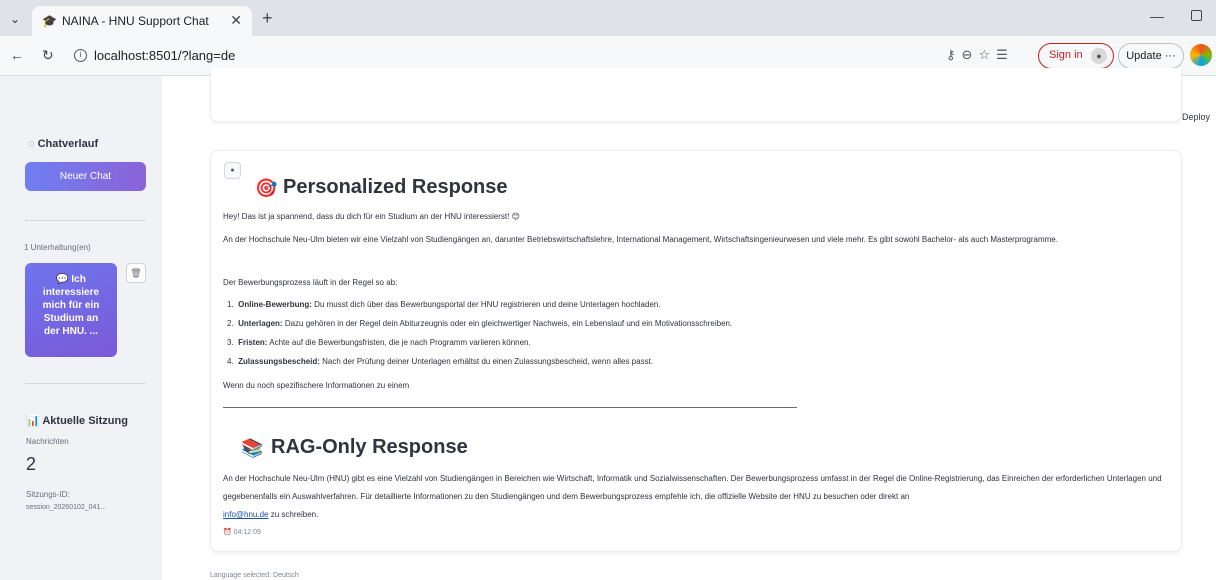  What do you see at coordinates (696, 95) in the screenshot?
I see `previous-message-card` at bounding box center [696, 95].